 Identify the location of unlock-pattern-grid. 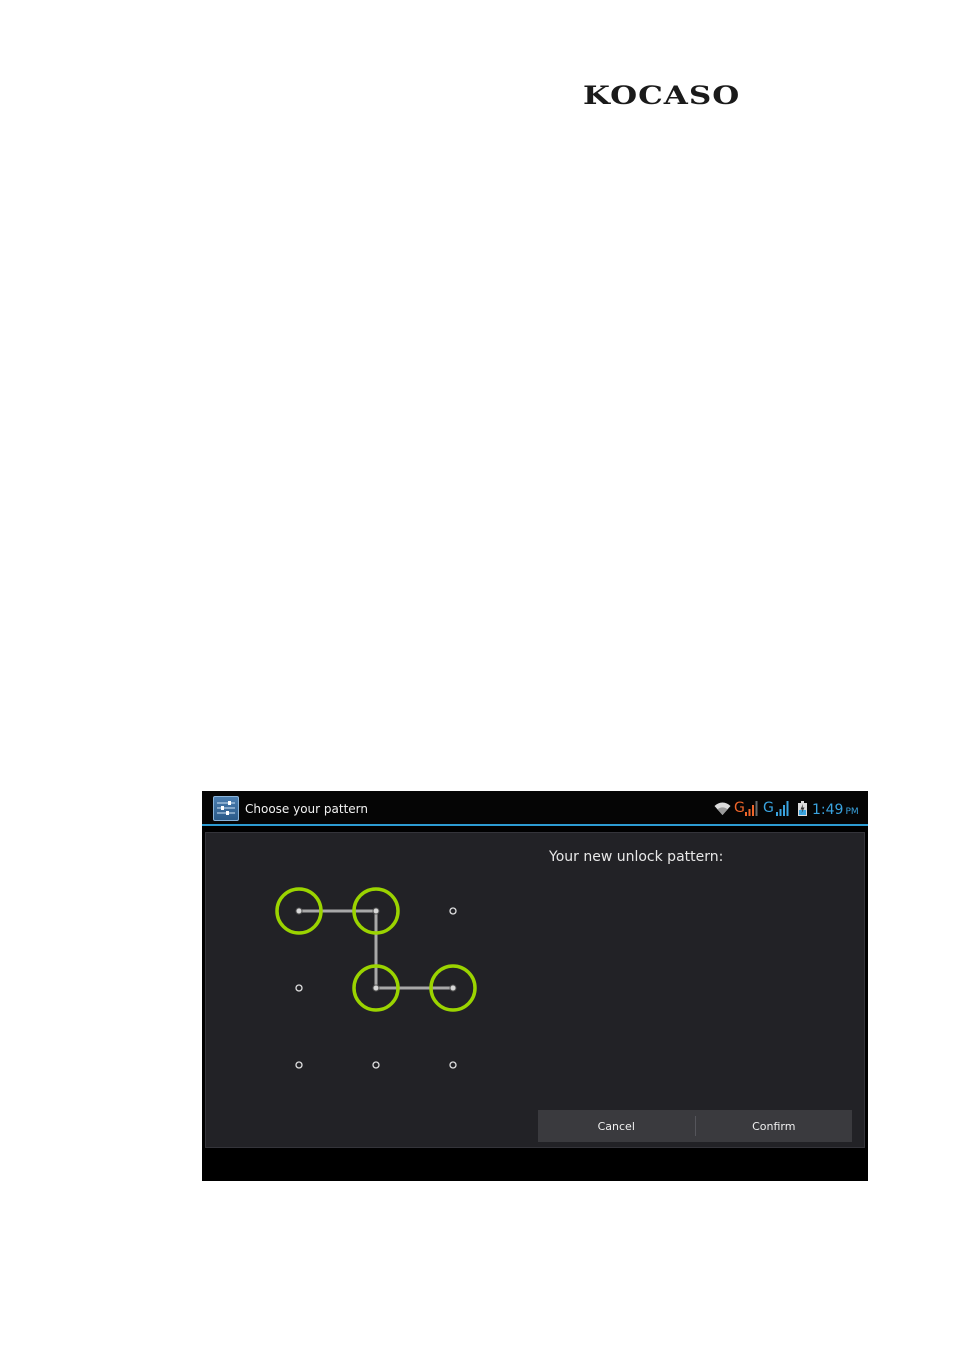
(371, 991).